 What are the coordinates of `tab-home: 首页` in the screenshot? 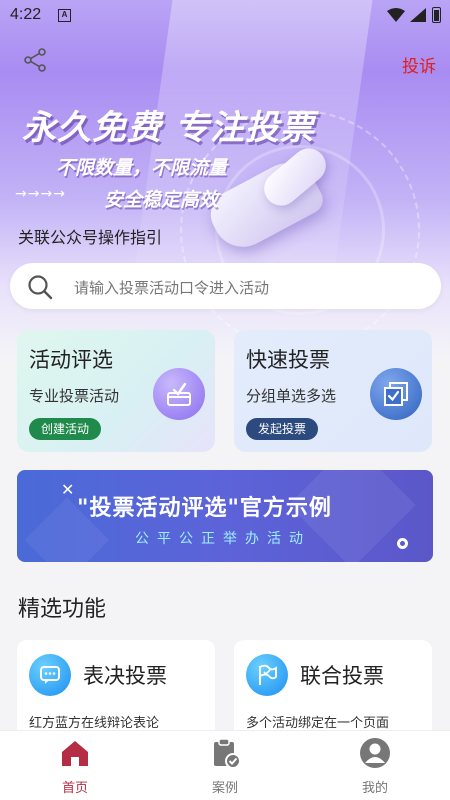 It's located at (75, 767).